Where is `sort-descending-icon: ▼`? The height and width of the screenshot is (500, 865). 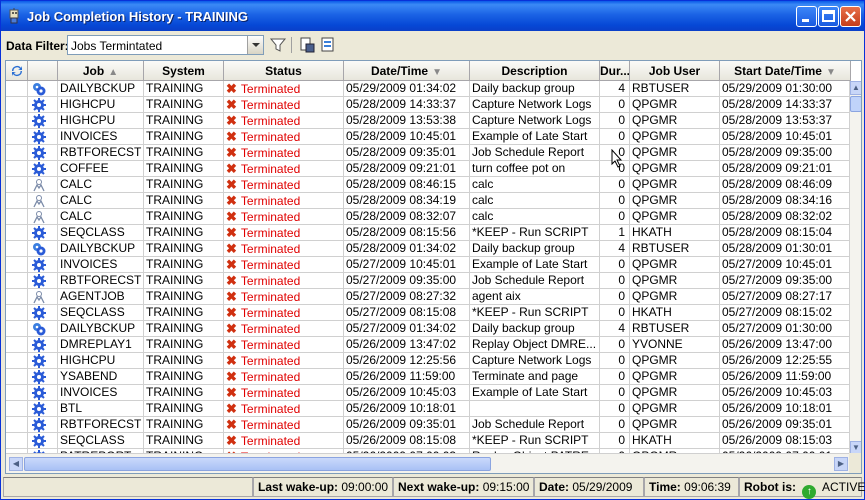 sort-descending-icon: ▼ is located at coordinates (830, 72).